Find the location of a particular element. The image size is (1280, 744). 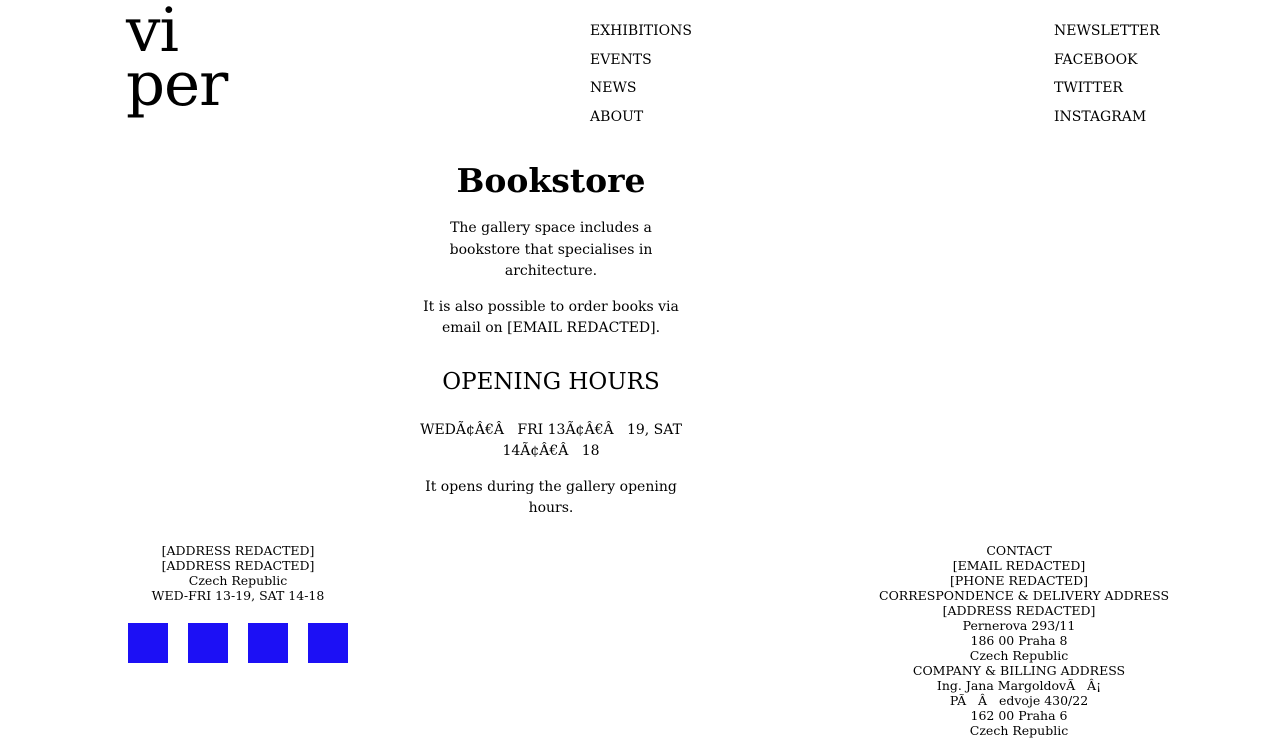

correspondence-heading: CORRESPONDENCE & DELIVERY ADDRESS is located at coordinates (1024, 595).